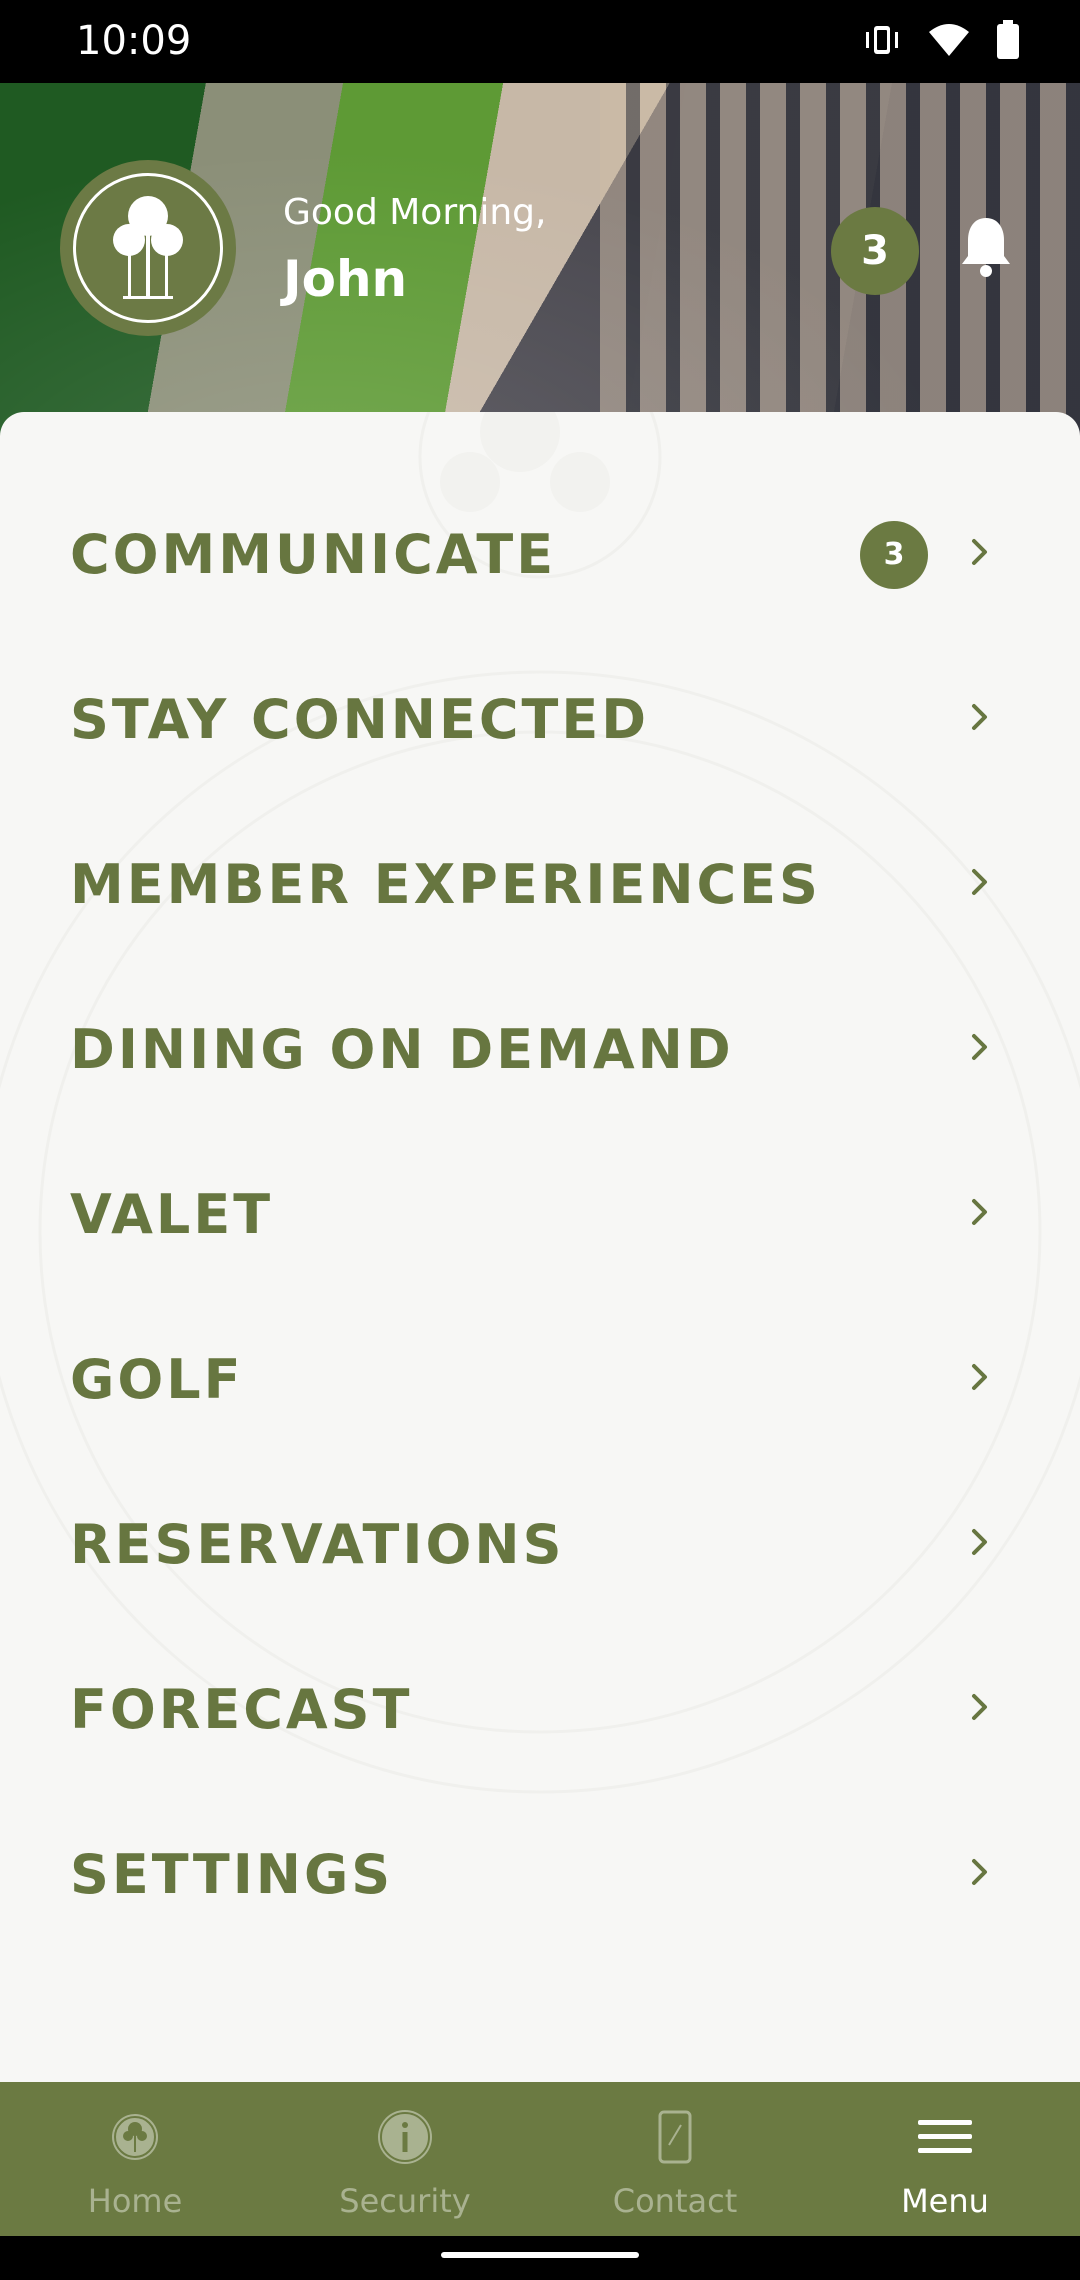 Image resolution: width=1080 pixels, height=2280 pixels. What do you see at coordinates (882, 40) in the screenshot?
I see `vibrate-icon` at bounding box center [882, 40].